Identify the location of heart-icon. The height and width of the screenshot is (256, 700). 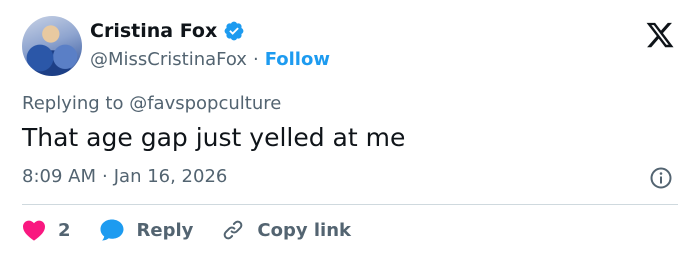
(34, 230).